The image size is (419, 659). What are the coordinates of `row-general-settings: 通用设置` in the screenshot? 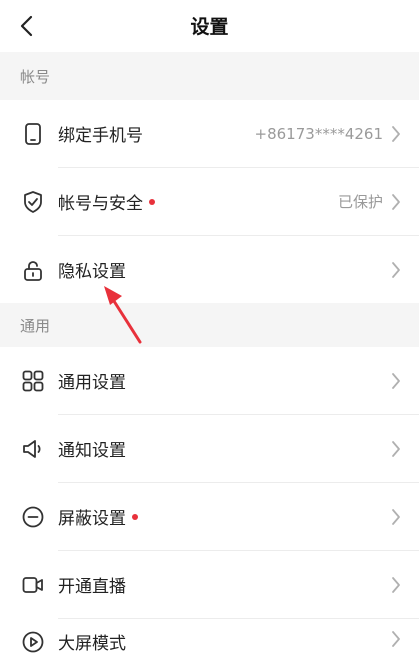 It's located at (209, 380).